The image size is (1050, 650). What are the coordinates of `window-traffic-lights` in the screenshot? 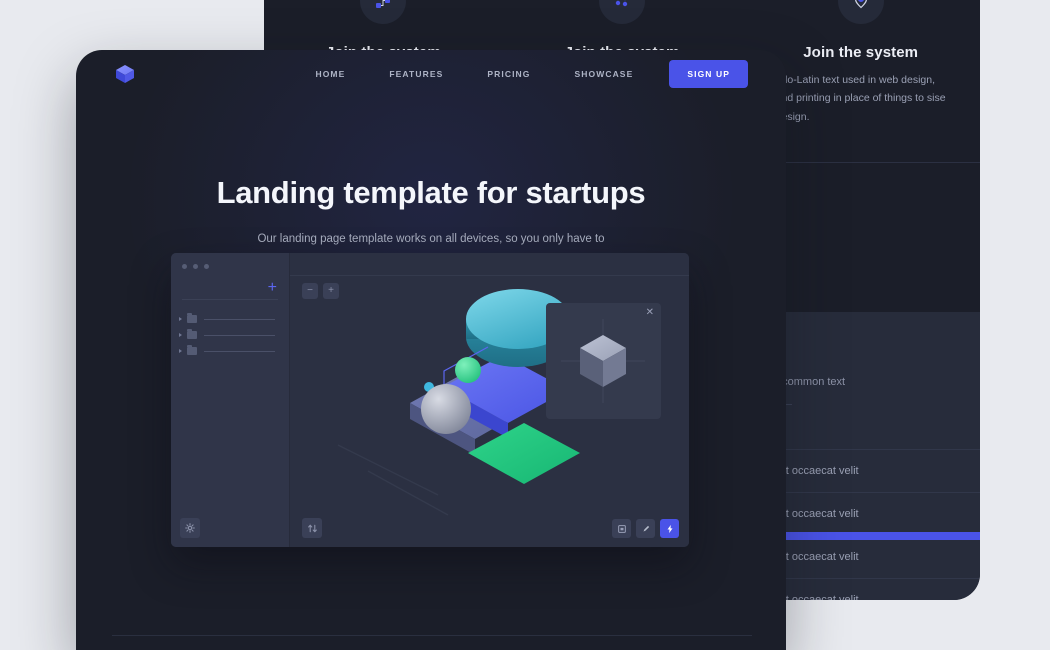 It's located at (195, 266).